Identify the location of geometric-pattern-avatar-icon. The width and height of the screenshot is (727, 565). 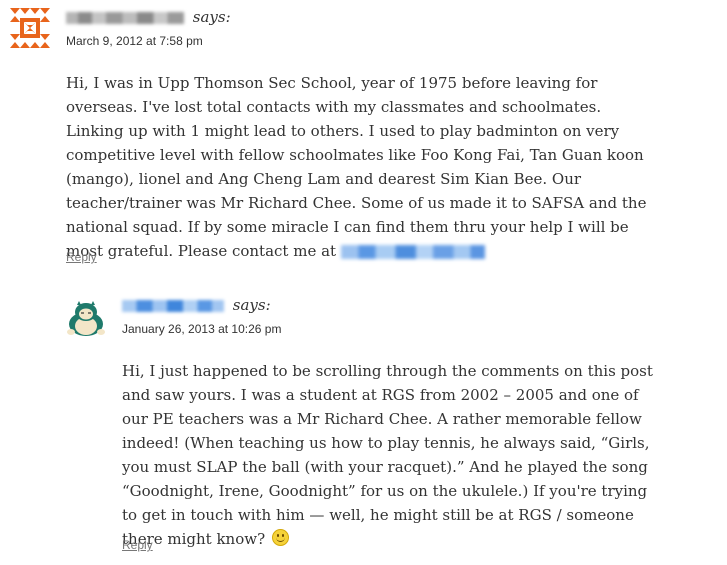
(30, 28).